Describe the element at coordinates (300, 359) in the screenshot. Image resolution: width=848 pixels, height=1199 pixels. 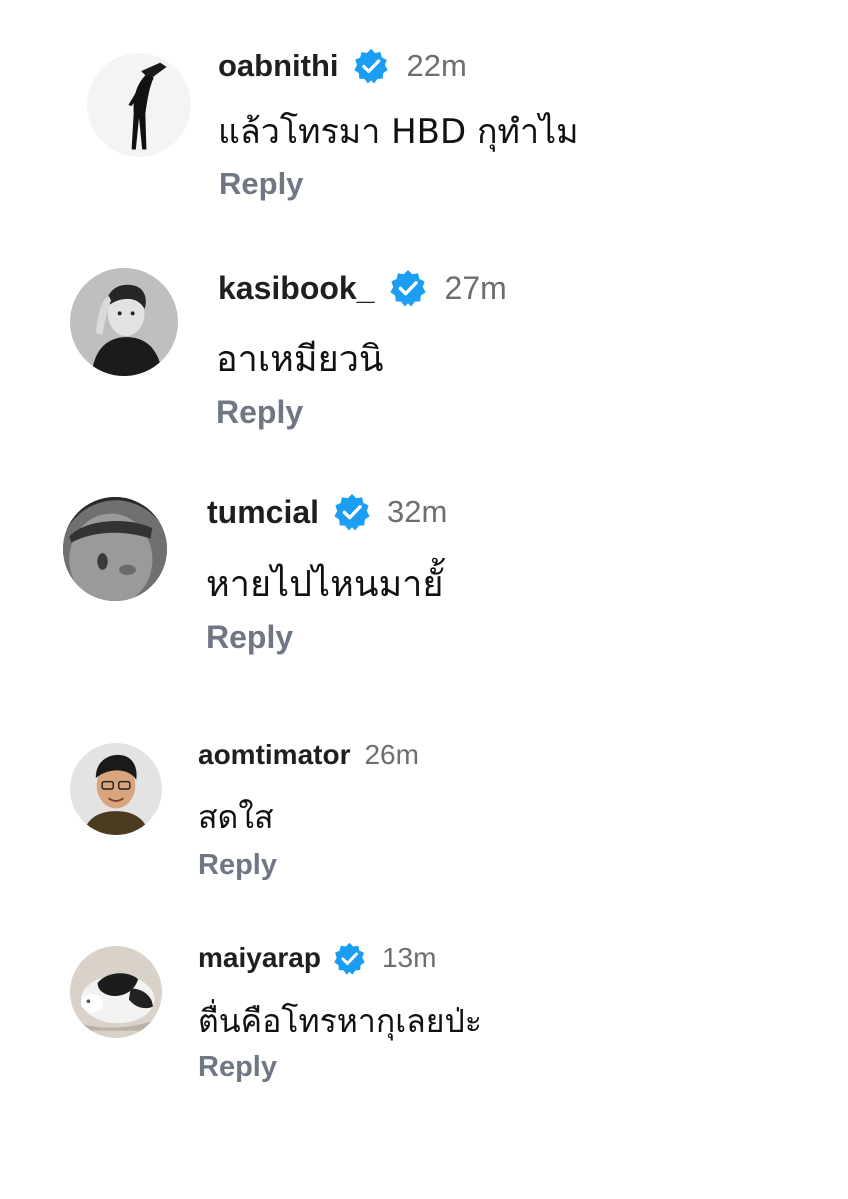
I see `comment-text: อาเหมียวนิ` at that location.